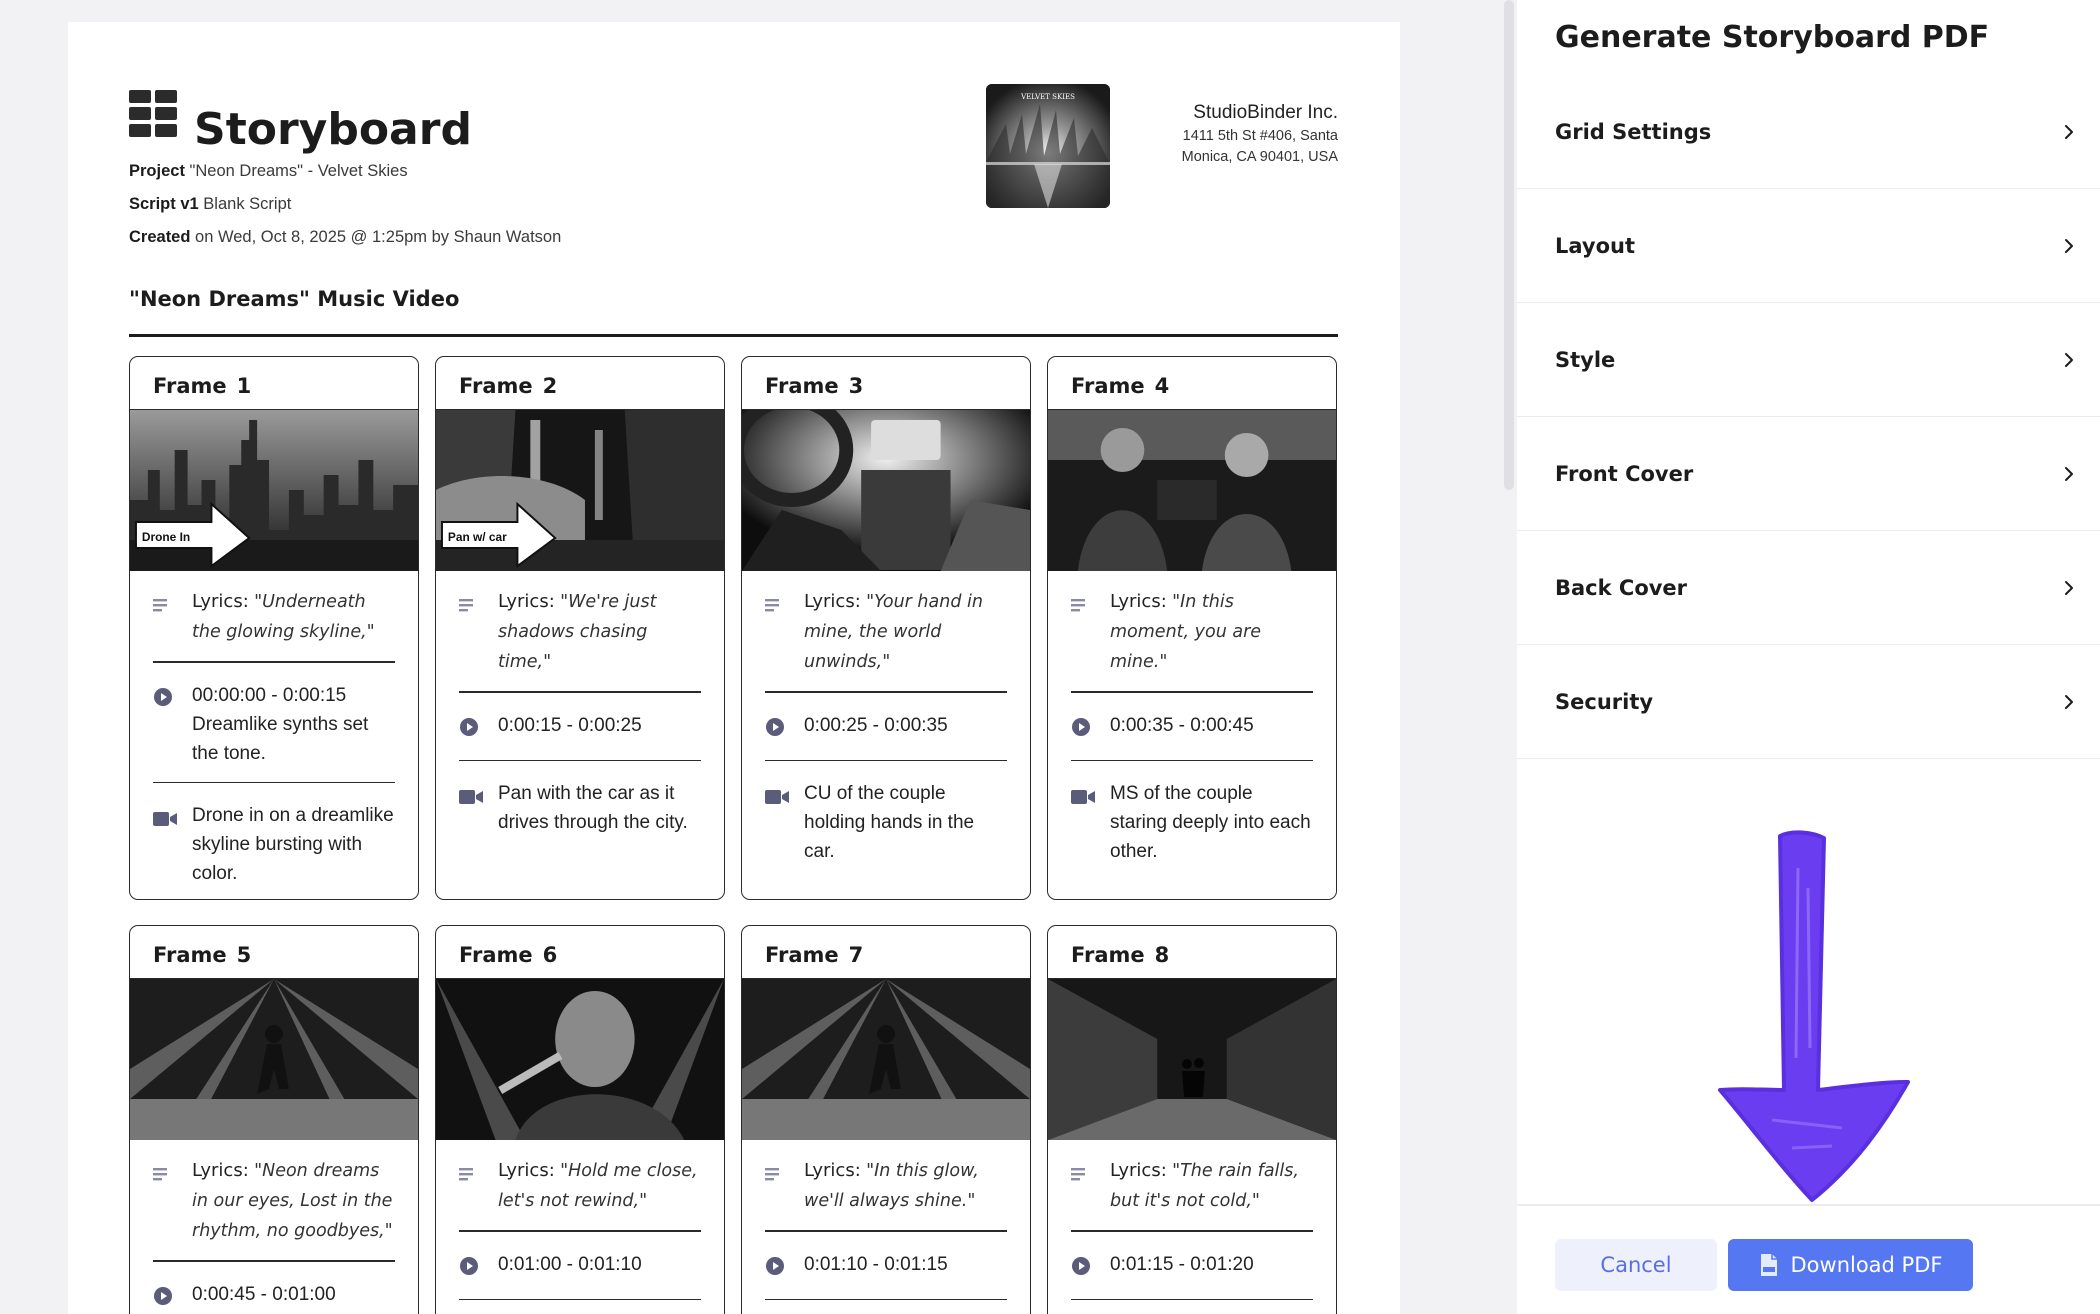  Describe the element at coordinates (570, 725) in the screenshot. I see `frame-timecode: 0:00:15 - 0:00:25` at that location.